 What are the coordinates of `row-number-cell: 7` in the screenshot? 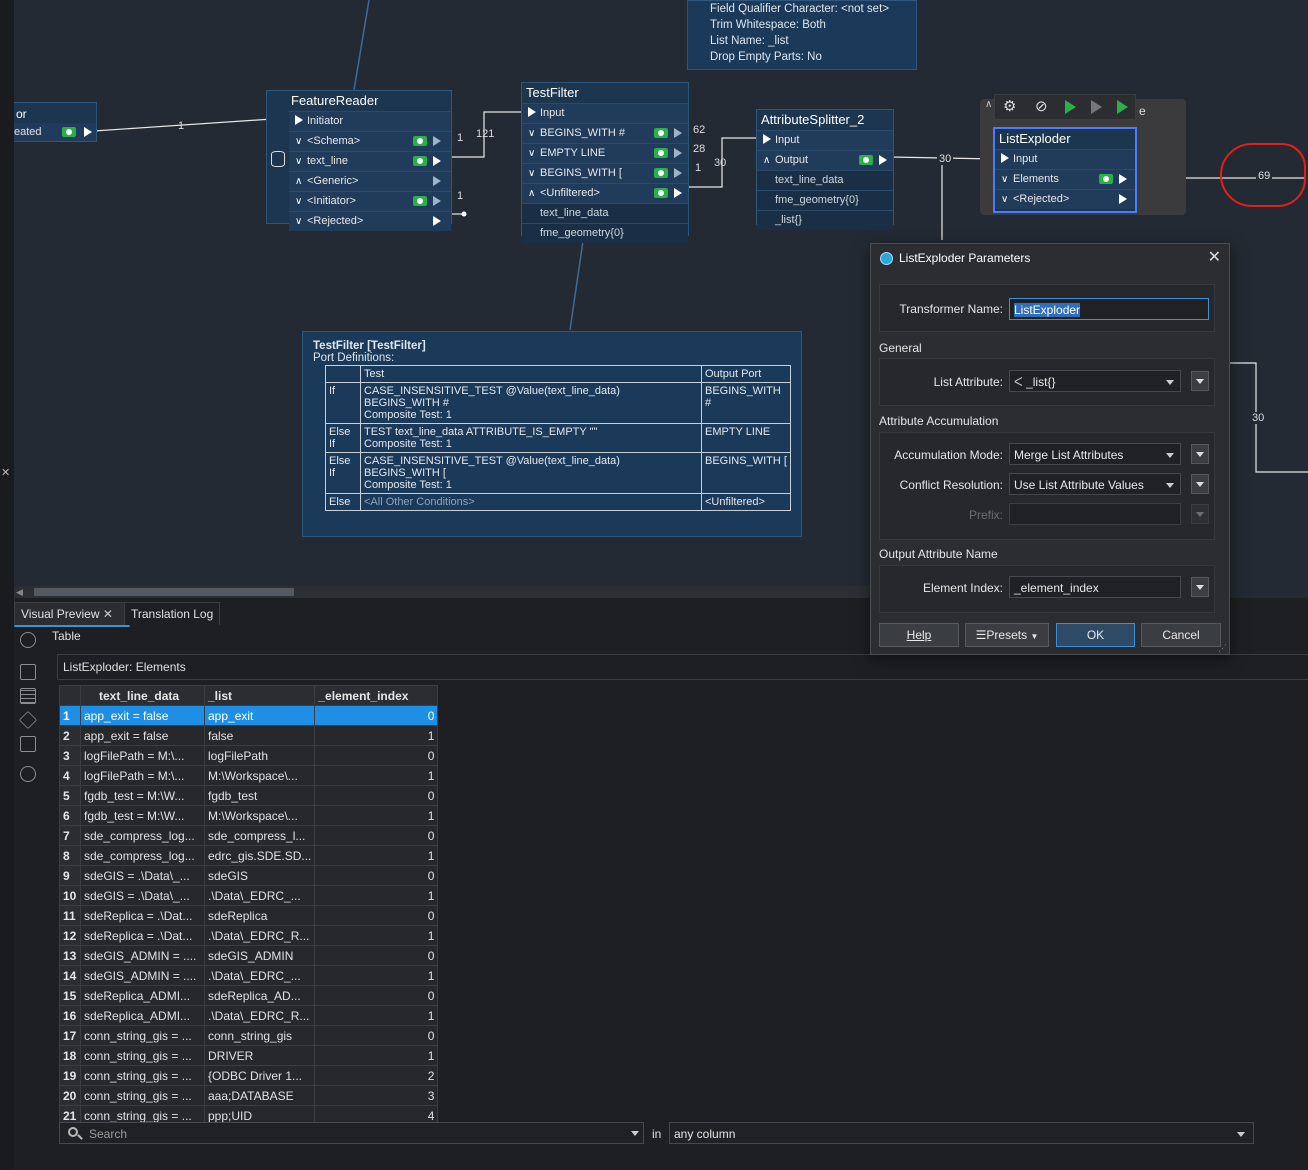 It's located at (70, 835).